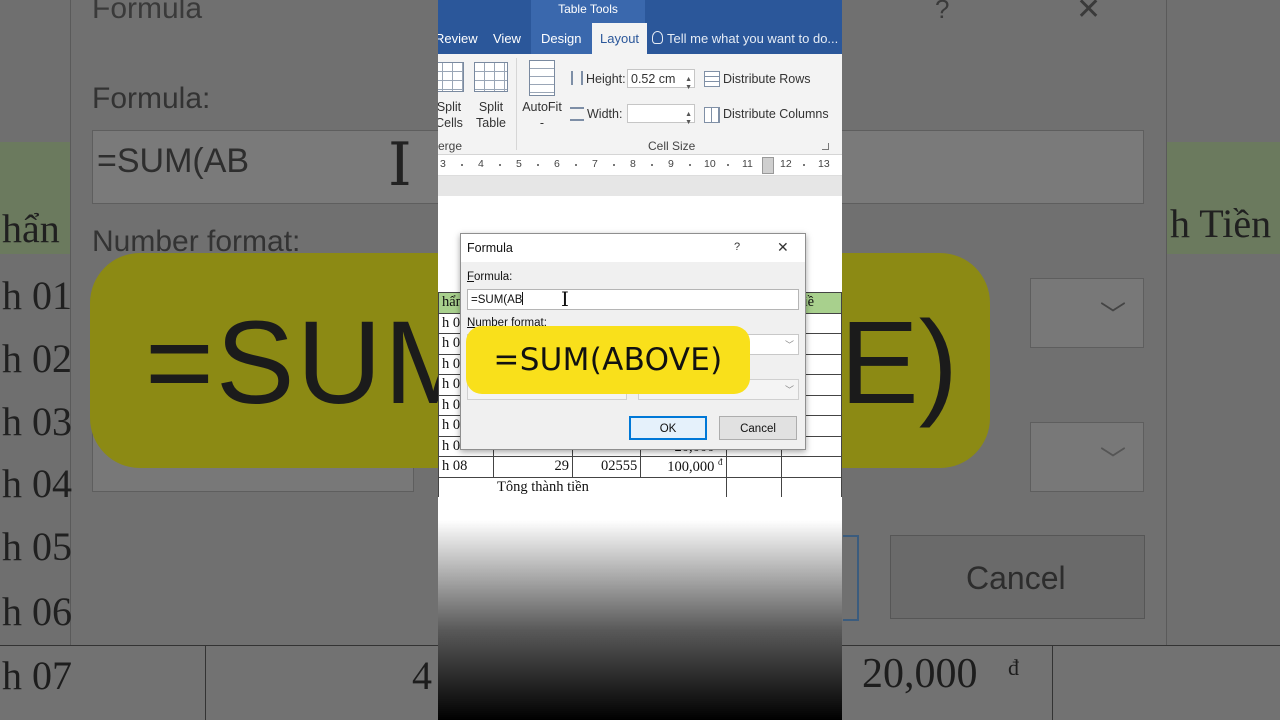 The image size is (1280, 720). I want to click on bg-bottom-row-currency: đ, so click(1013, 667).